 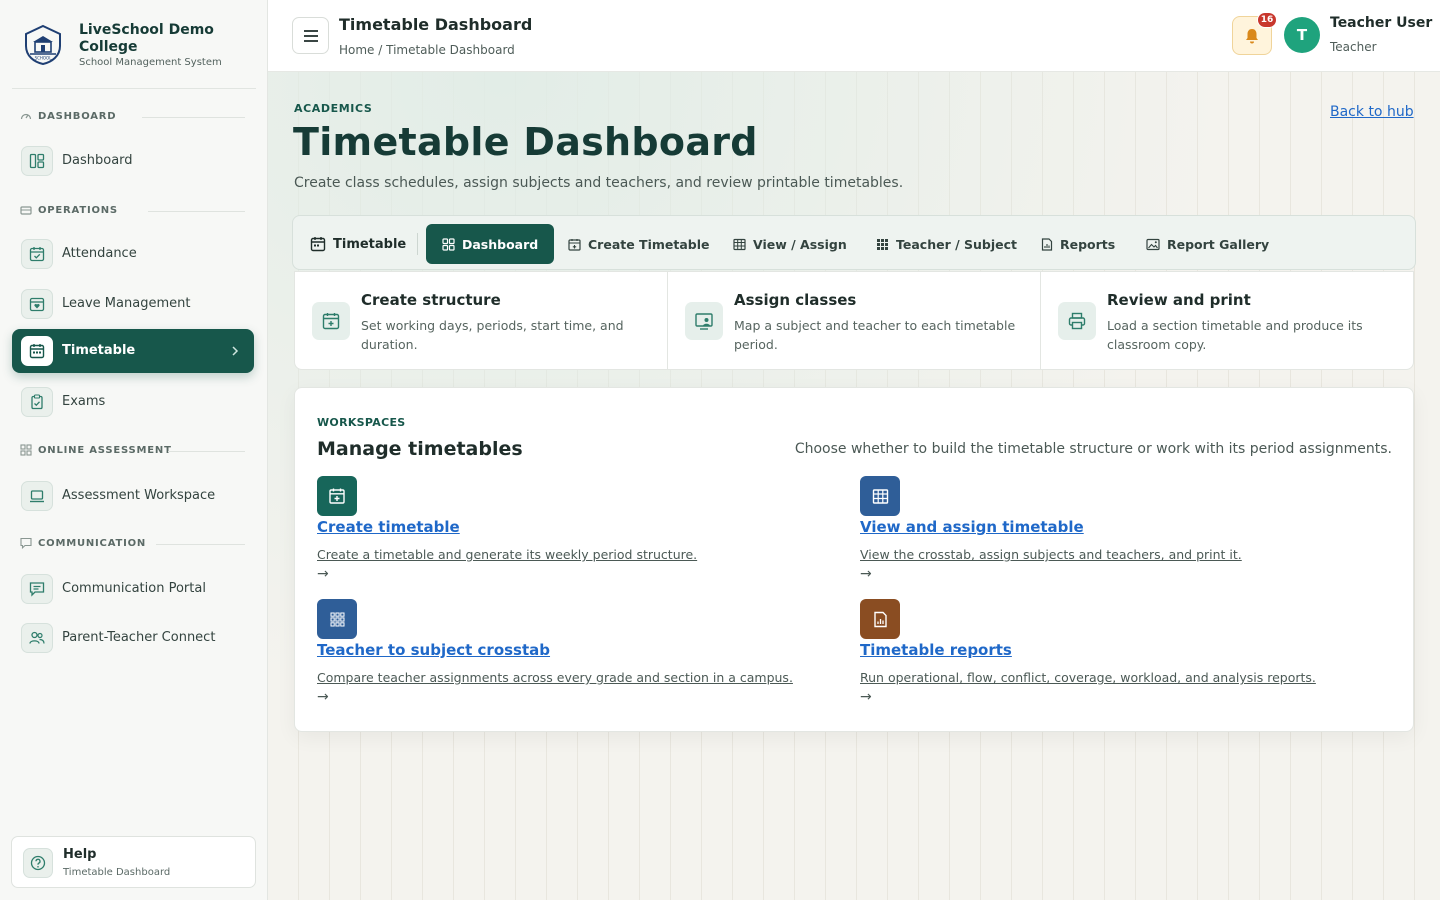 I want to click on message-square-icon, so click(x=37, y=589).